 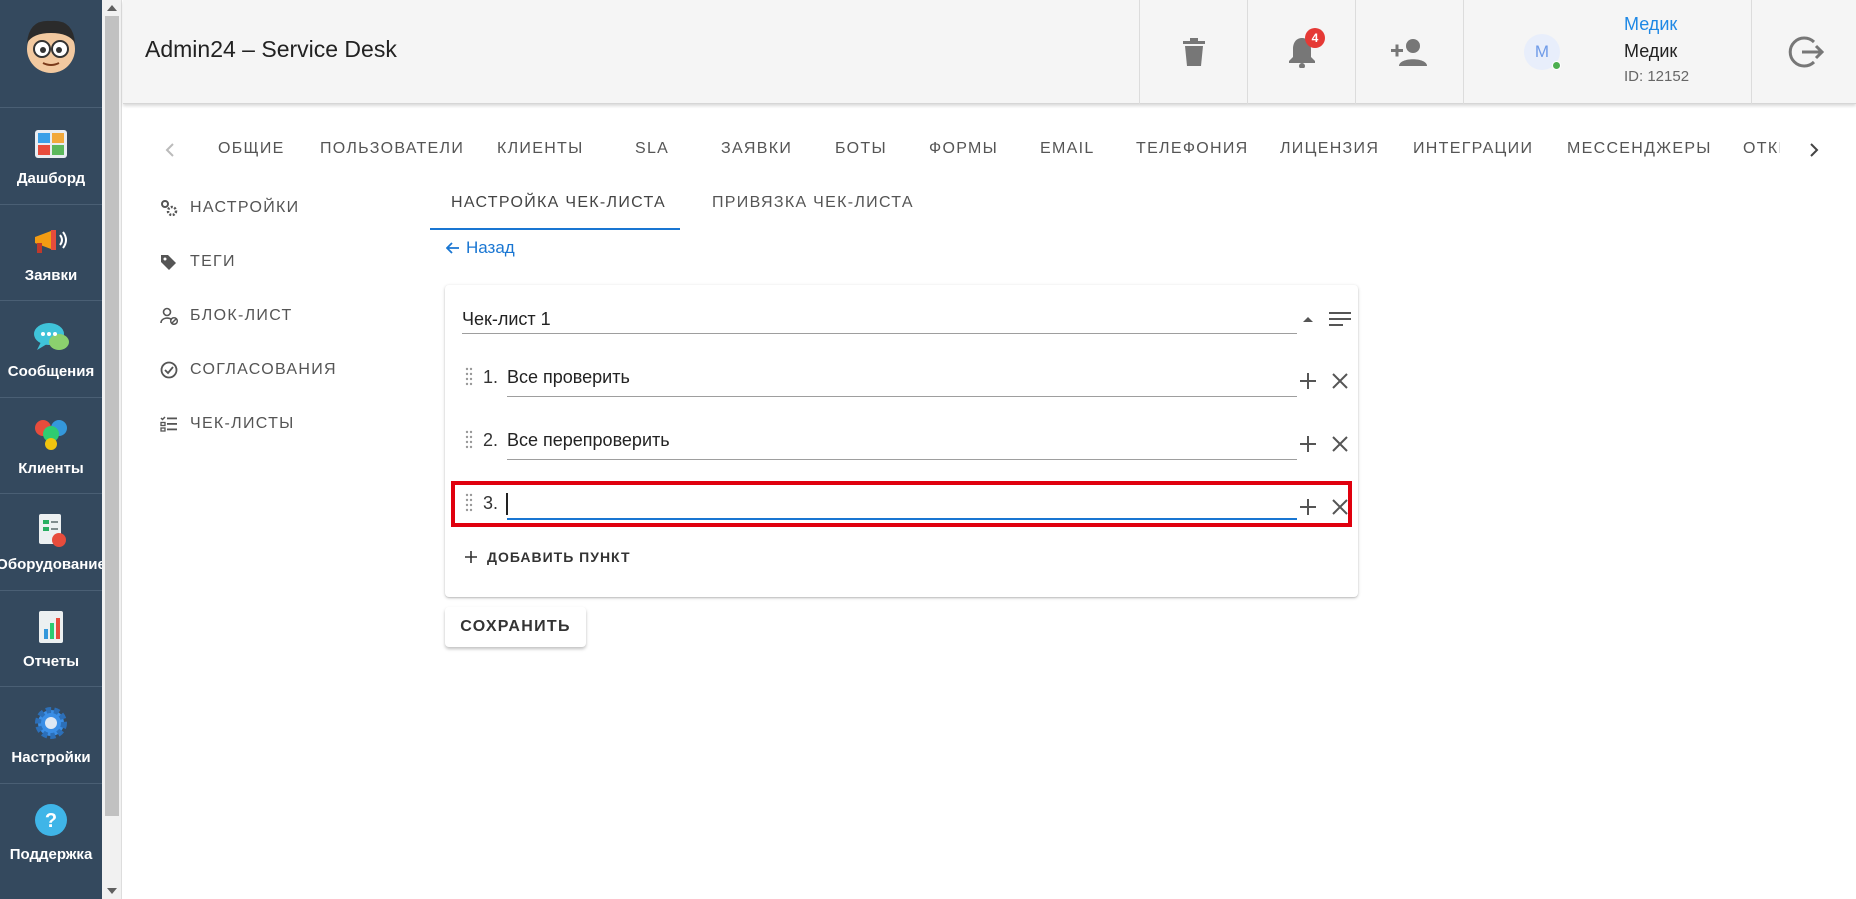 I want to click on sidebar-item-label: Поддержка, so click(x=51, y=854).